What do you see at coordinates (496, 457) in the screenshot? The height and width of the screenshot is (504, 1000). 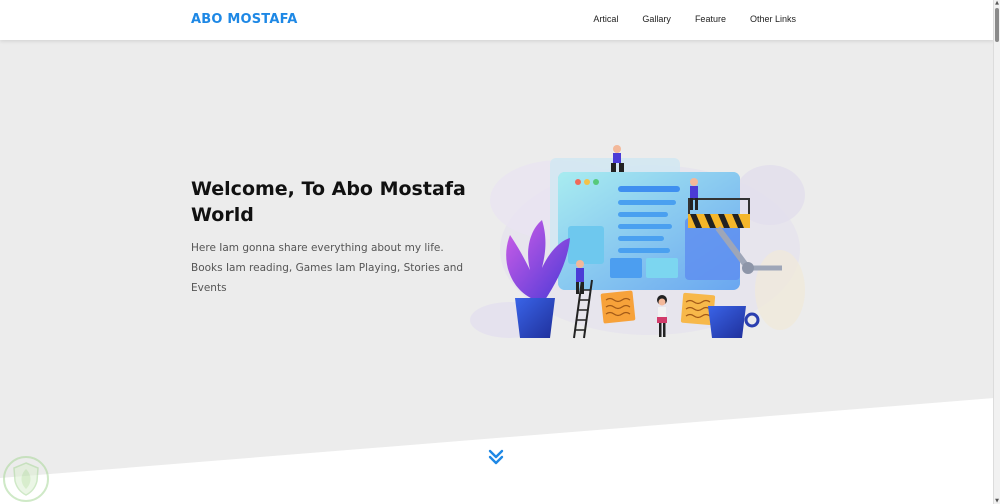 I see `double-chevron-down-icon` at bounding box center [496, 457].